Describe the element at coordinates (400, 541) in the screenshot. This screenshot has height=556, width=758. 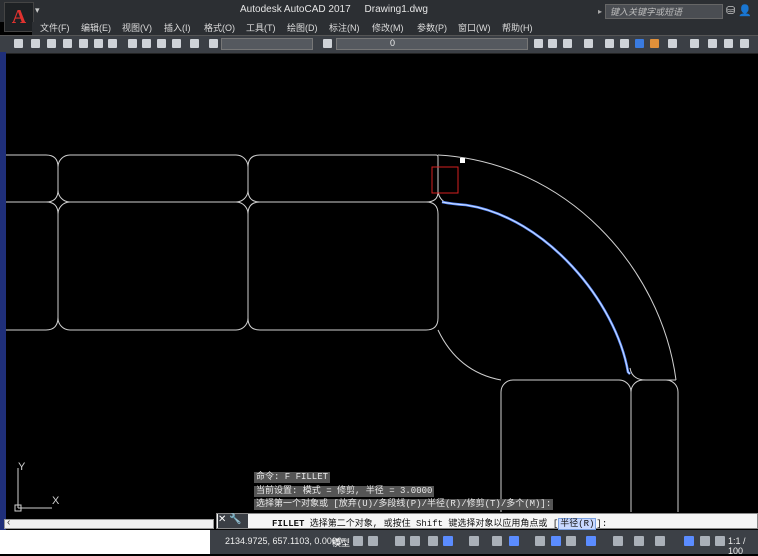
I see `infer-icon` at that location.